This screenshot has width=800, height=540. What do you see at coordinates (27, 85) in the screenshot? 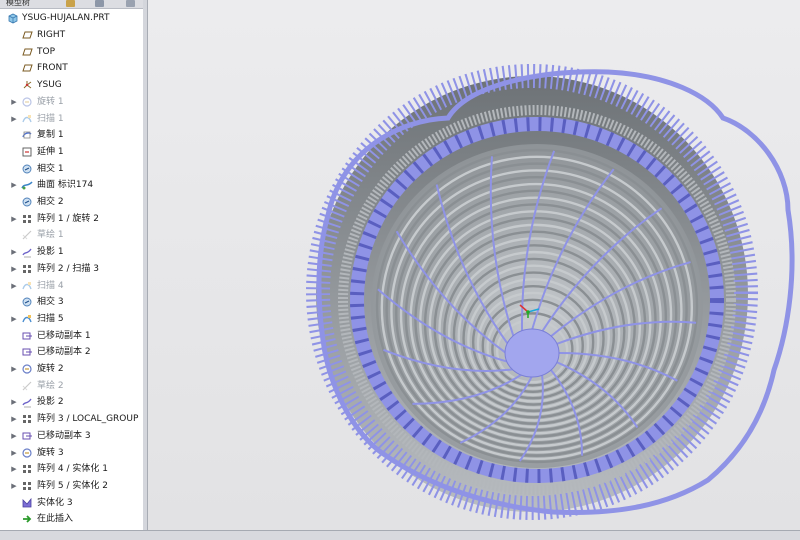
I see `coordinate-system-icon` at bounding box center [27, 85].